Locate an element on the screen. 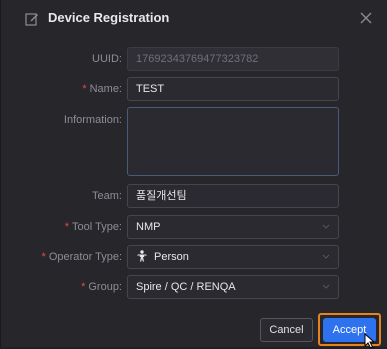 Image resolution: width=387 pixels, height=349 pixels. operator-type-value: Person is located at coordinates (171, 257).